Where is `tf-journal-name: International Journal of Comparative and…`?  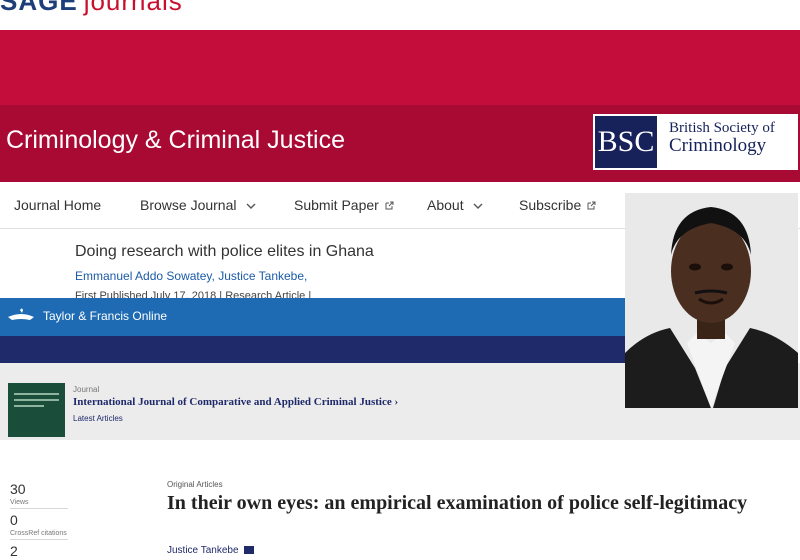 tf-journal-name: International Journal of Comparative and… is located at coordinates (235, 402).